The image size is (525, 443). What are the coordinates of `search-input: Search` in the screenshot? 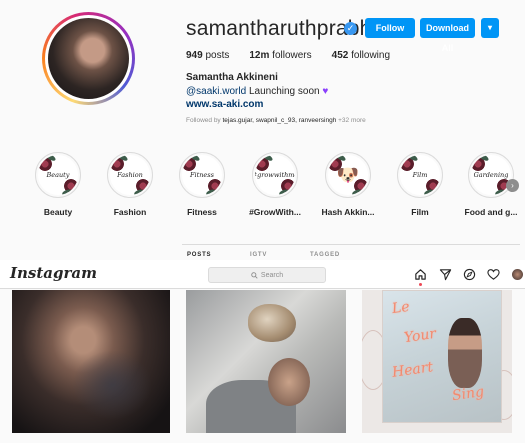 It's located at (267, 275).